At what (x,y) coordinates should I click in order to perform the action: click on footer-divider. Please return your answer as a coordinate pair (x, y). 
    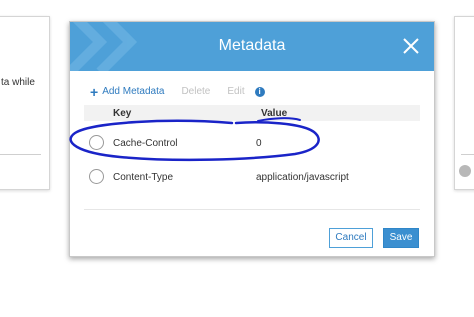
    Looking at the image, I should click on (252, 209).